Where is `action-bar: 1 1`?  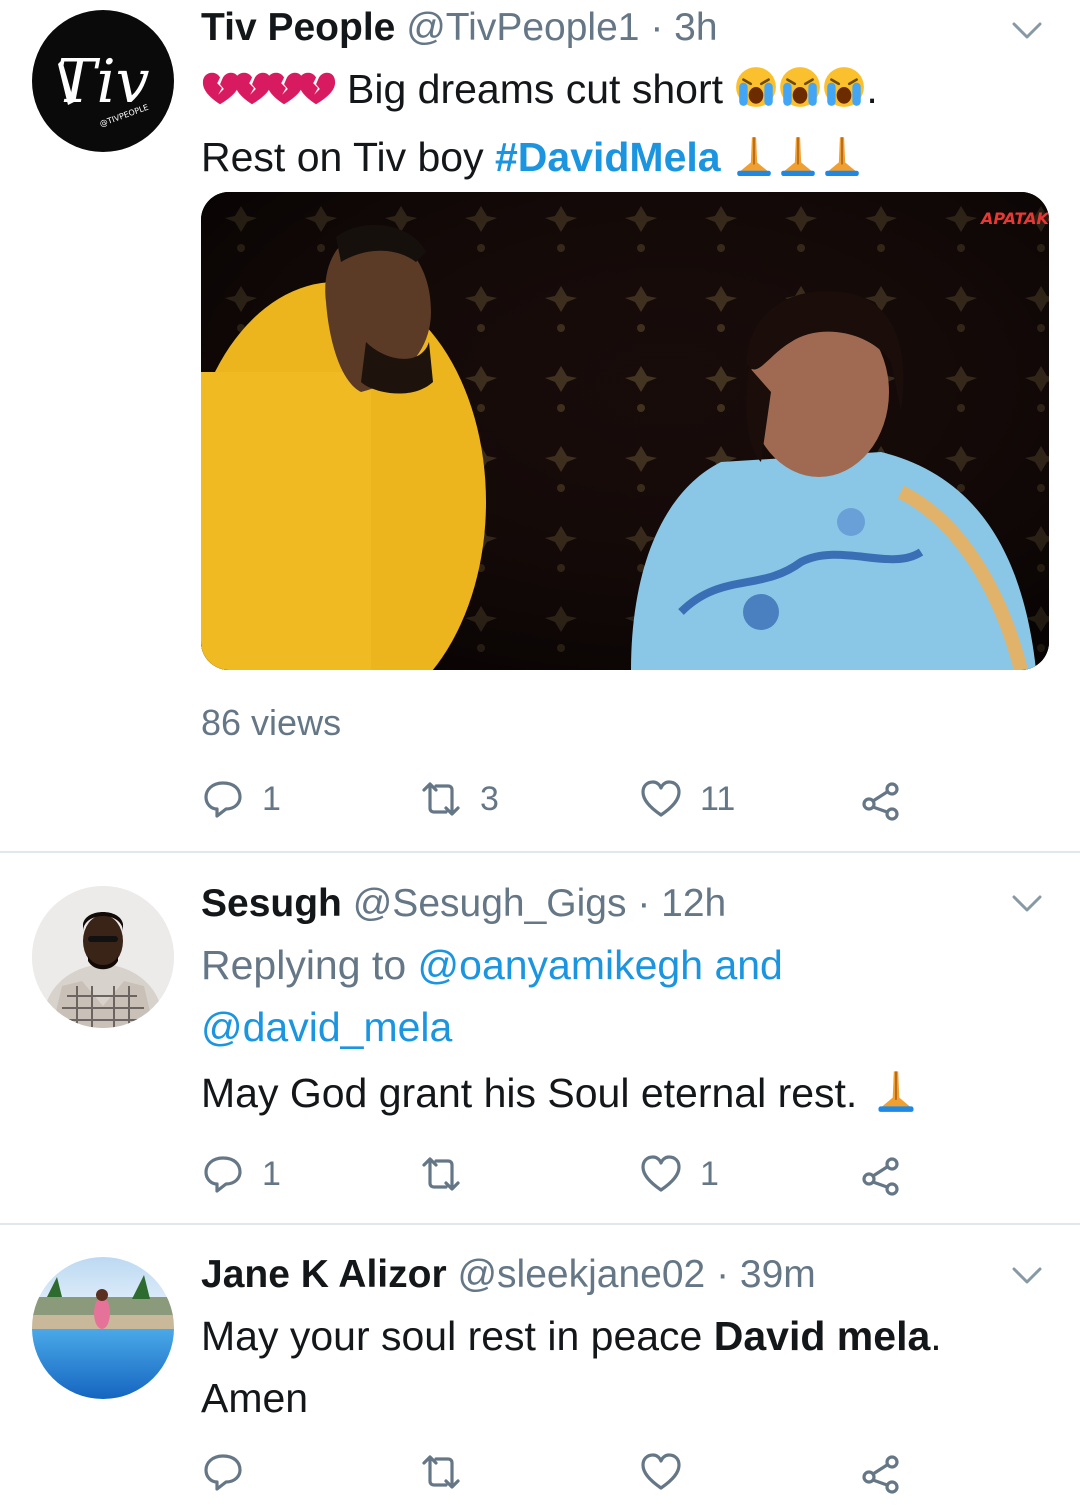
action-bar: 1 1 is located at coordinates (560, 1174).